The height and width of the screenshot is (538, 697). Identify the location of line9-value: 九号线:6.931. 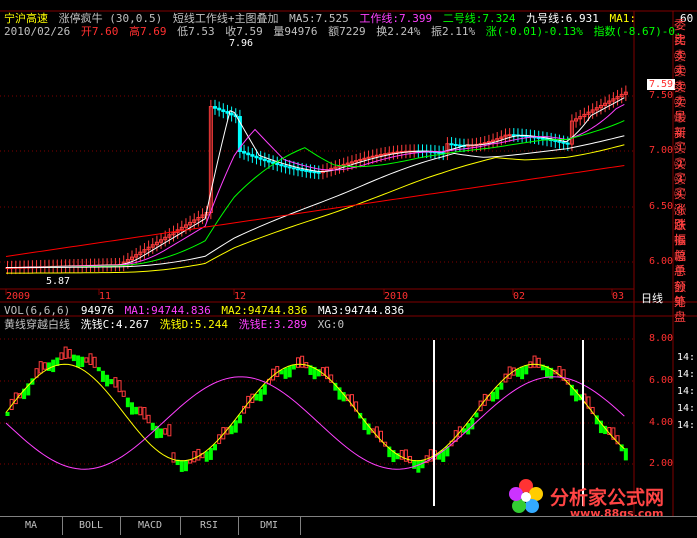
(562, 18).